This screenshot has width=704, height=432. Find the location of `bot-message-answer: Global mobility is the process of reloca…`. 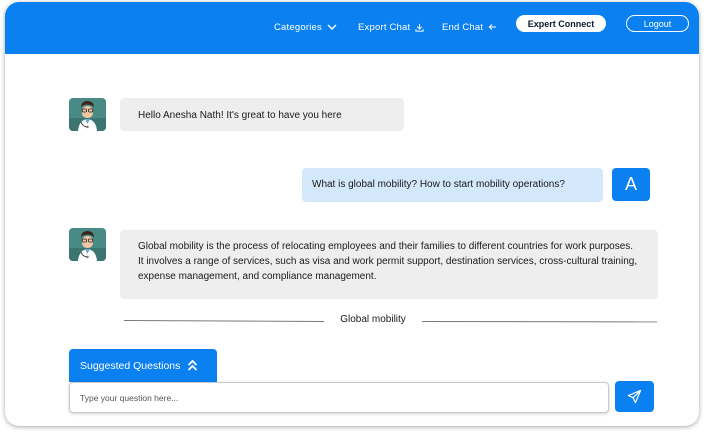

bot-message-answer: Global mobility is the process of reloca… is located at coordinates (389, 264).